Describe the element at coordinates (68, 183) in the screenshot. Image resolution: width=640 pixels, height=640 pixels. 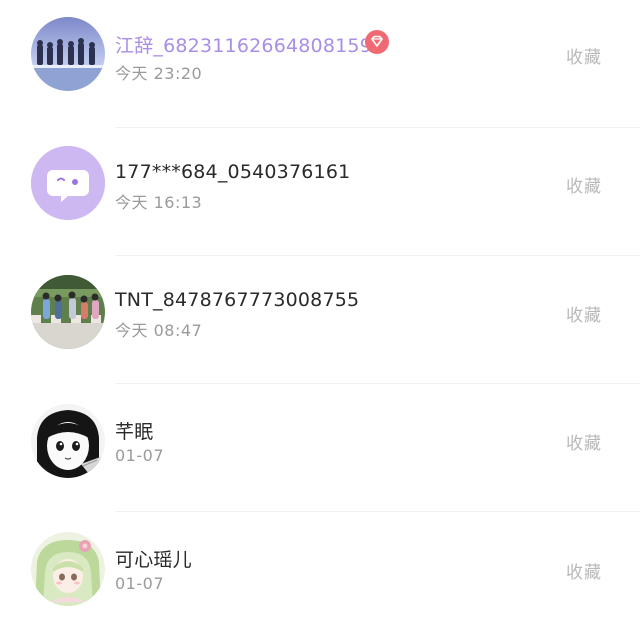
I see `chat-bubble-icon` at that location.